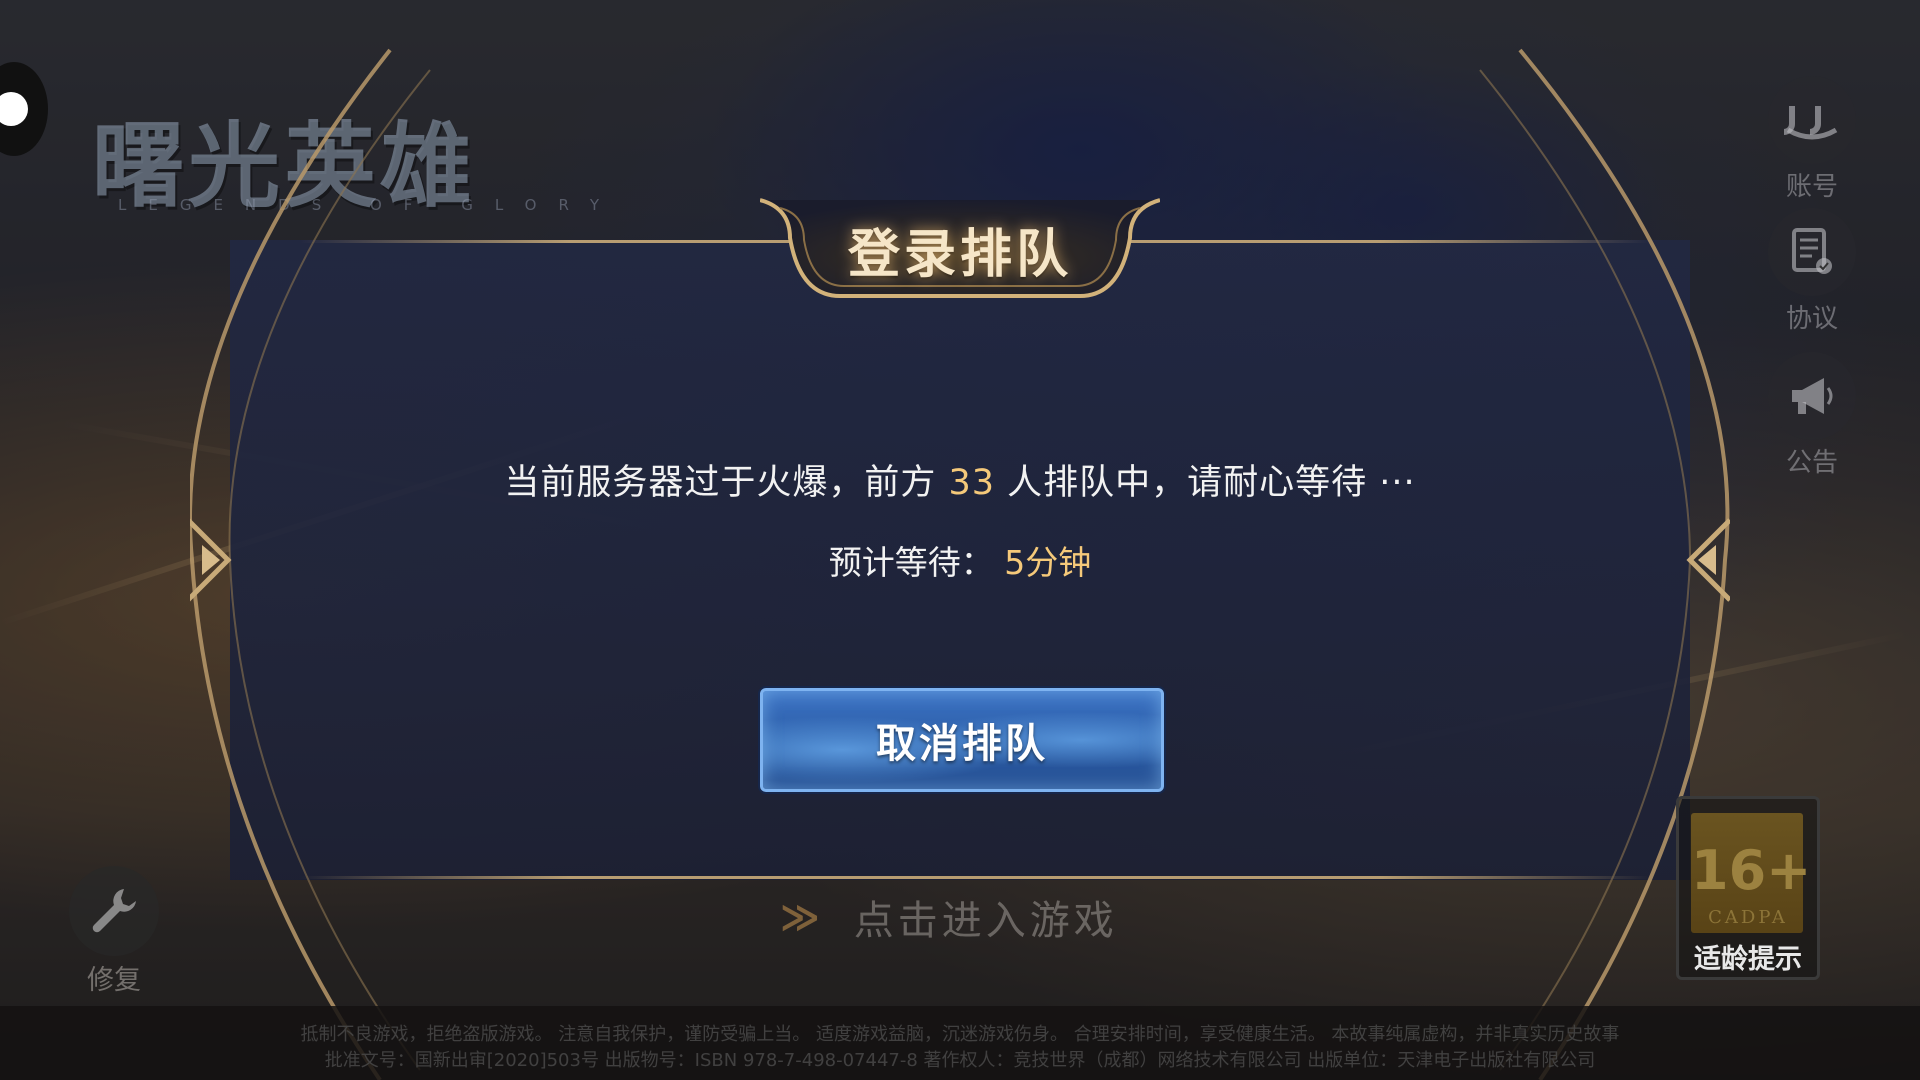 This screenshot has width=1920, height=1080. Describe the element at coordinates (959, 255) in the screenshot. I see `dialog-title: 登录排队` at that location.